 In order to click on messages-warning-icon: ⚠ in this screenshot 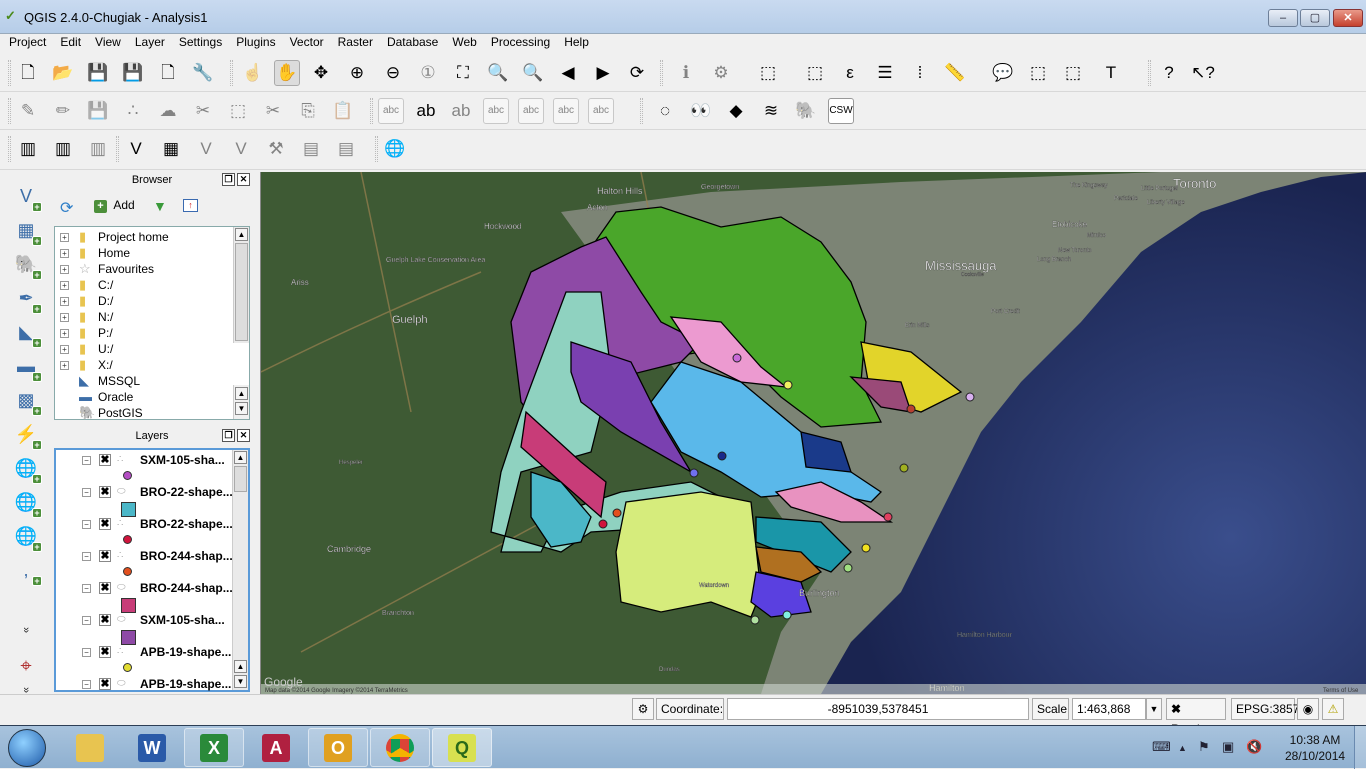, I will do `click(1333, 709)`.